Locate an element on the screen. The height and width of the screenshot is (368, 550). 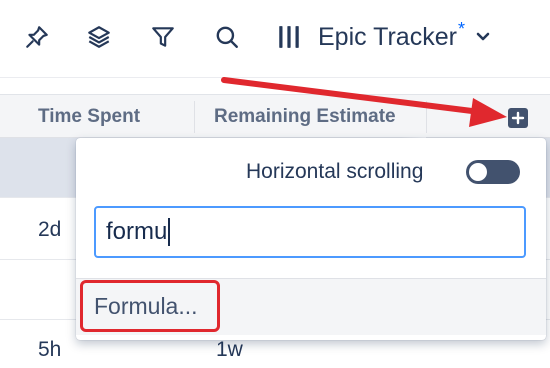
column-search-input: formu is located at coordinates (310, 232).